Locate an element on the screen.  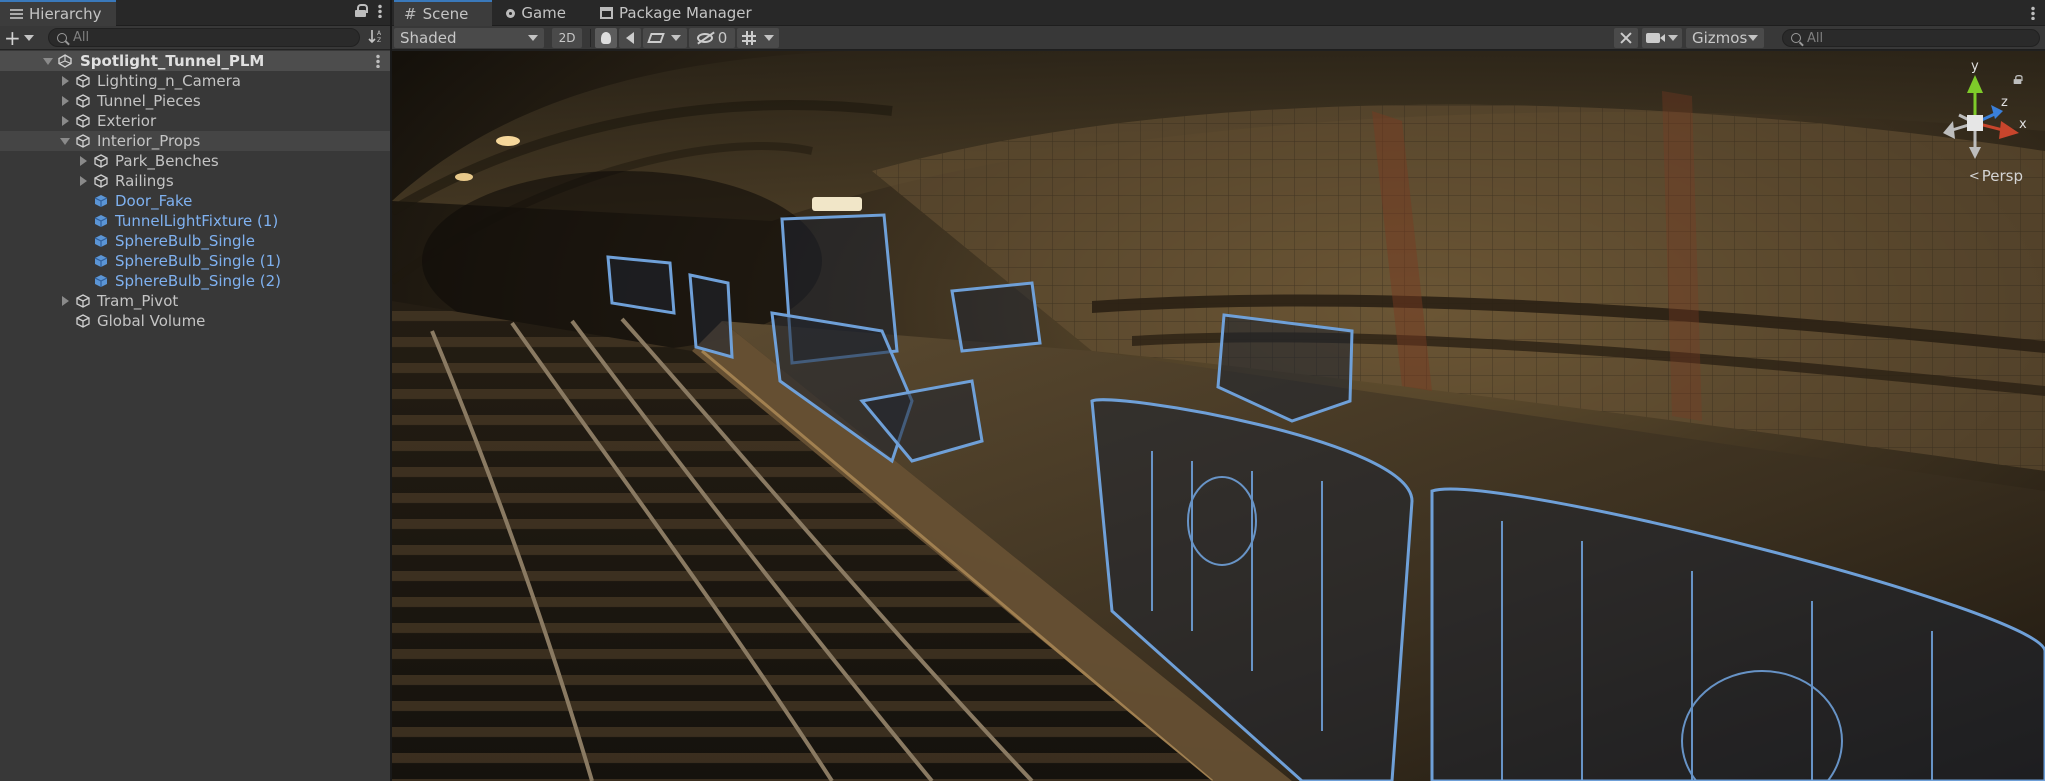
tree-item: Railings is located at coordinates (195, 181).